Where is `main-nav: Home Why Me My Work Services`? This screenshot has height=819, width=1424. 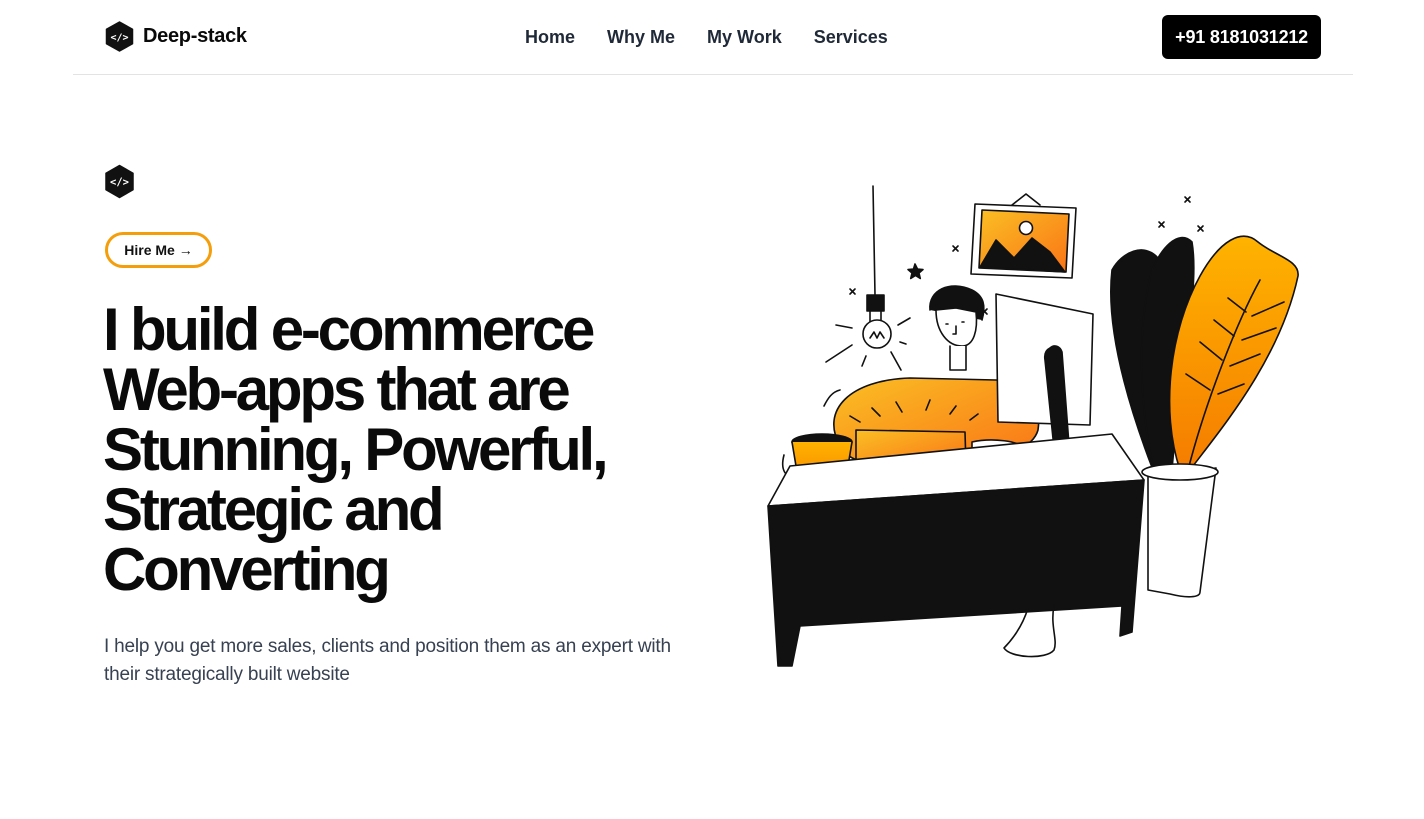
main-nav: Home Why Me My Work Services is located at coordinates (714, 37).